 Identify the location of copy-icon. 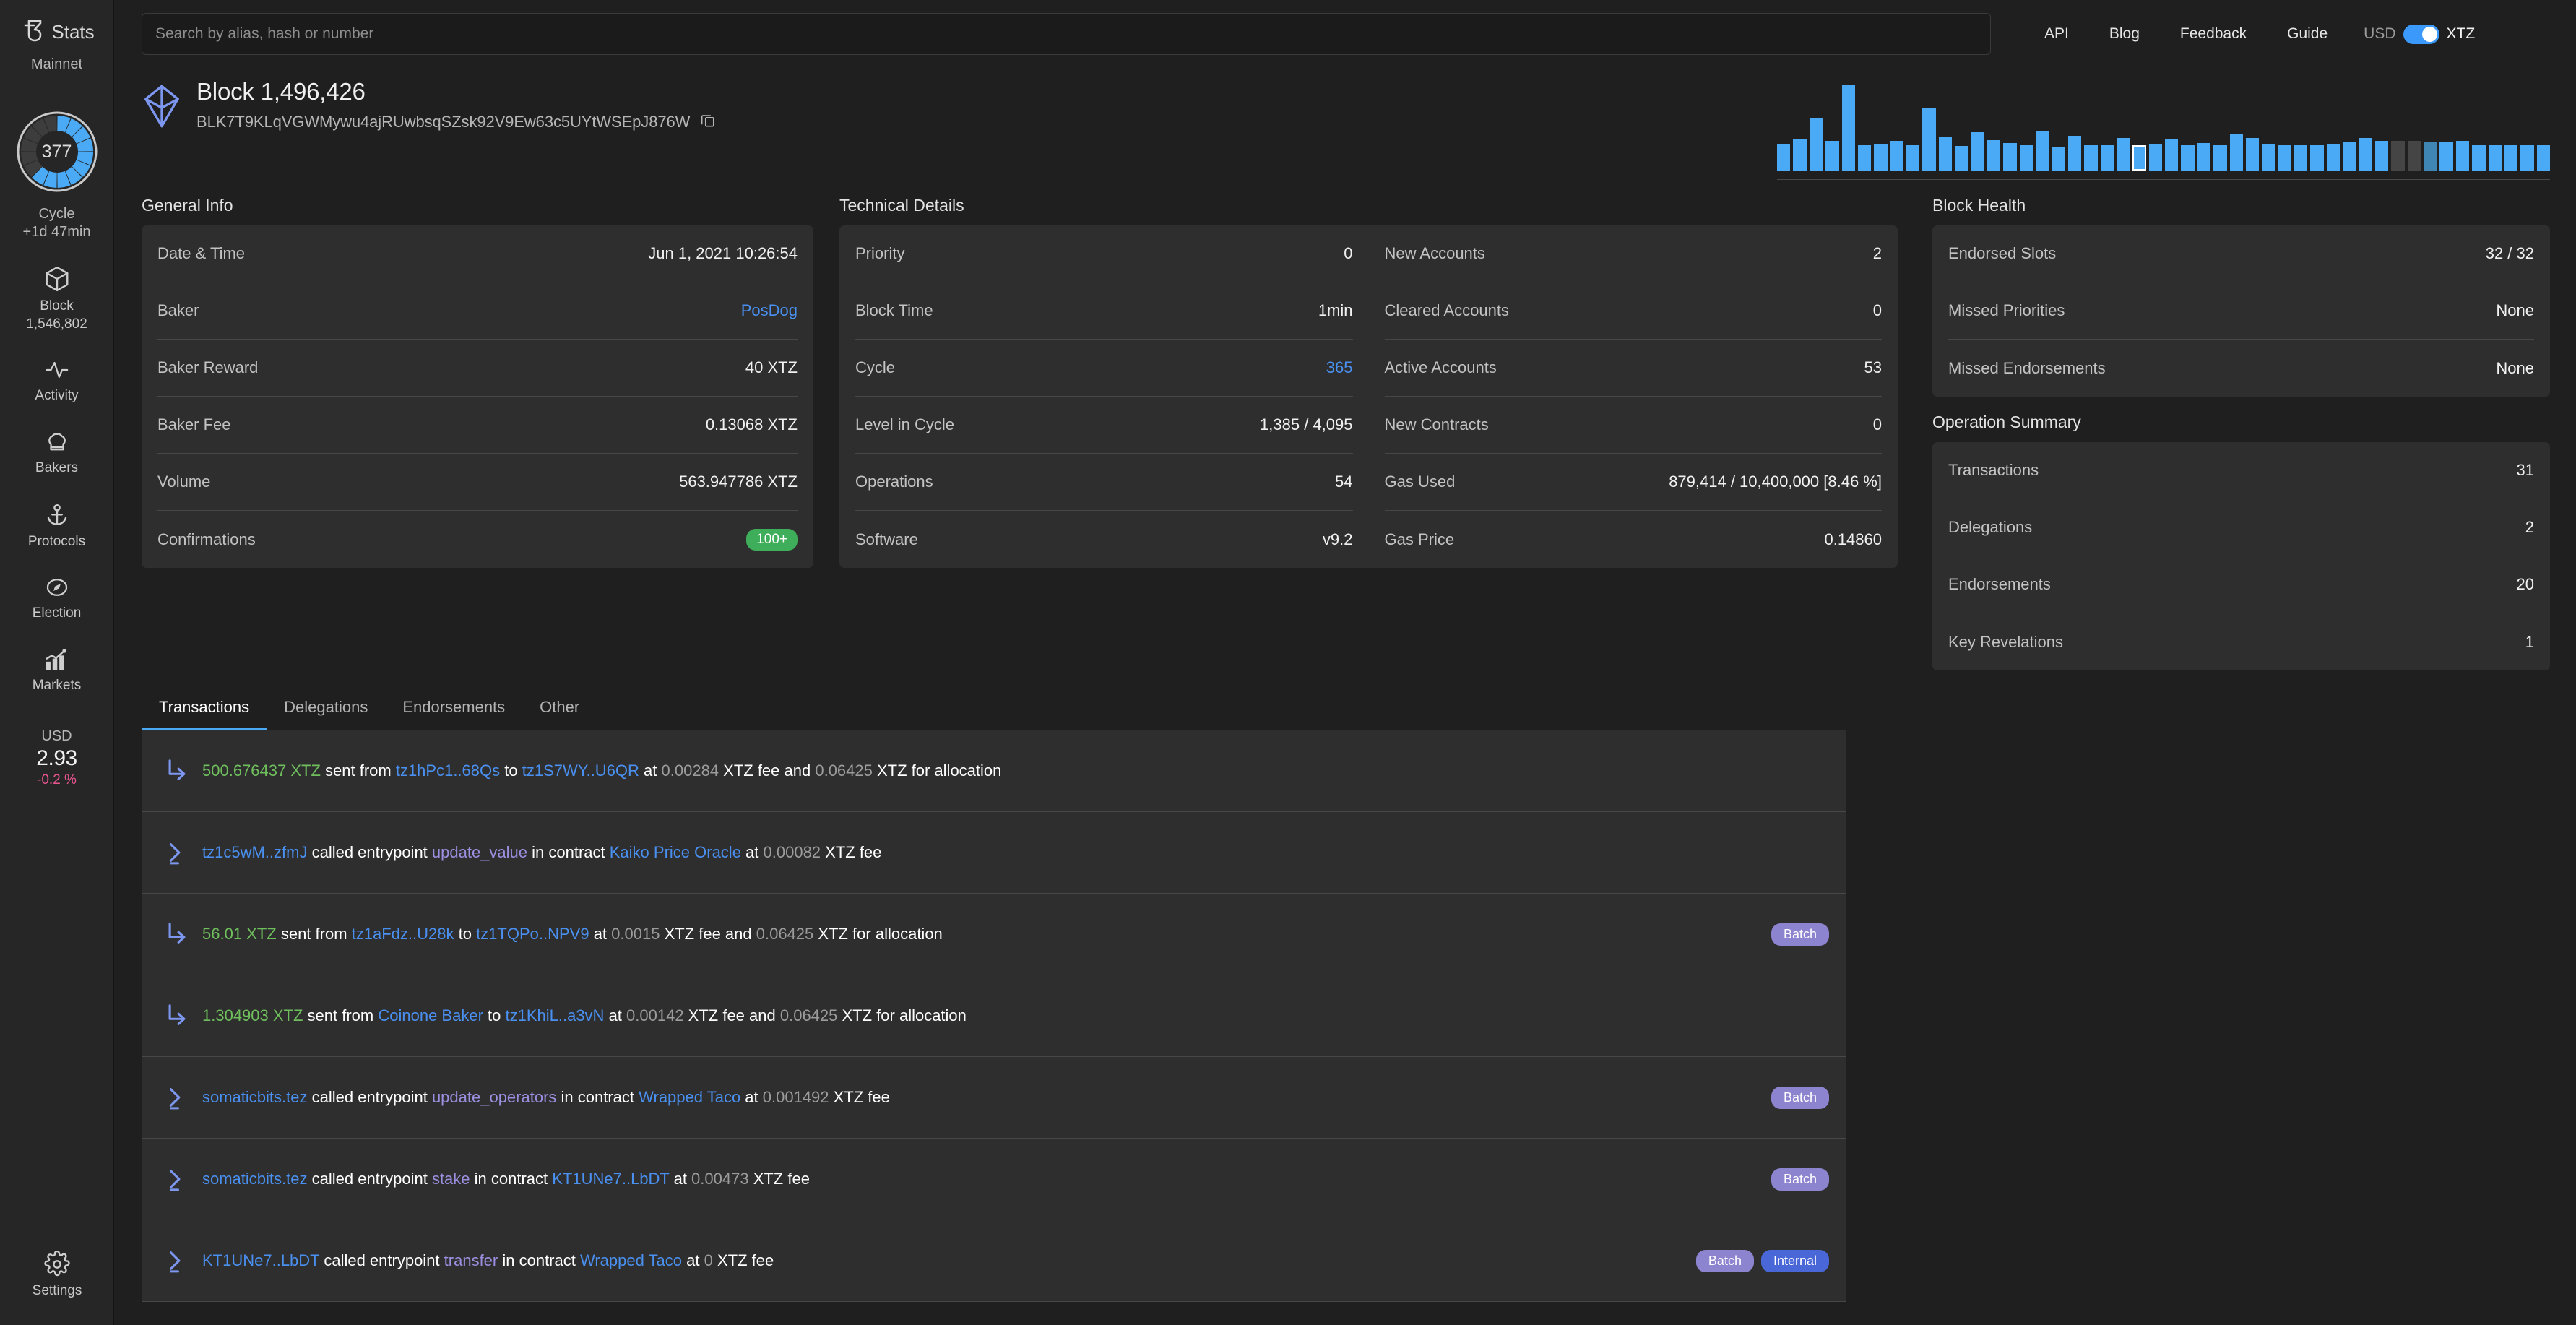
(708, 122).